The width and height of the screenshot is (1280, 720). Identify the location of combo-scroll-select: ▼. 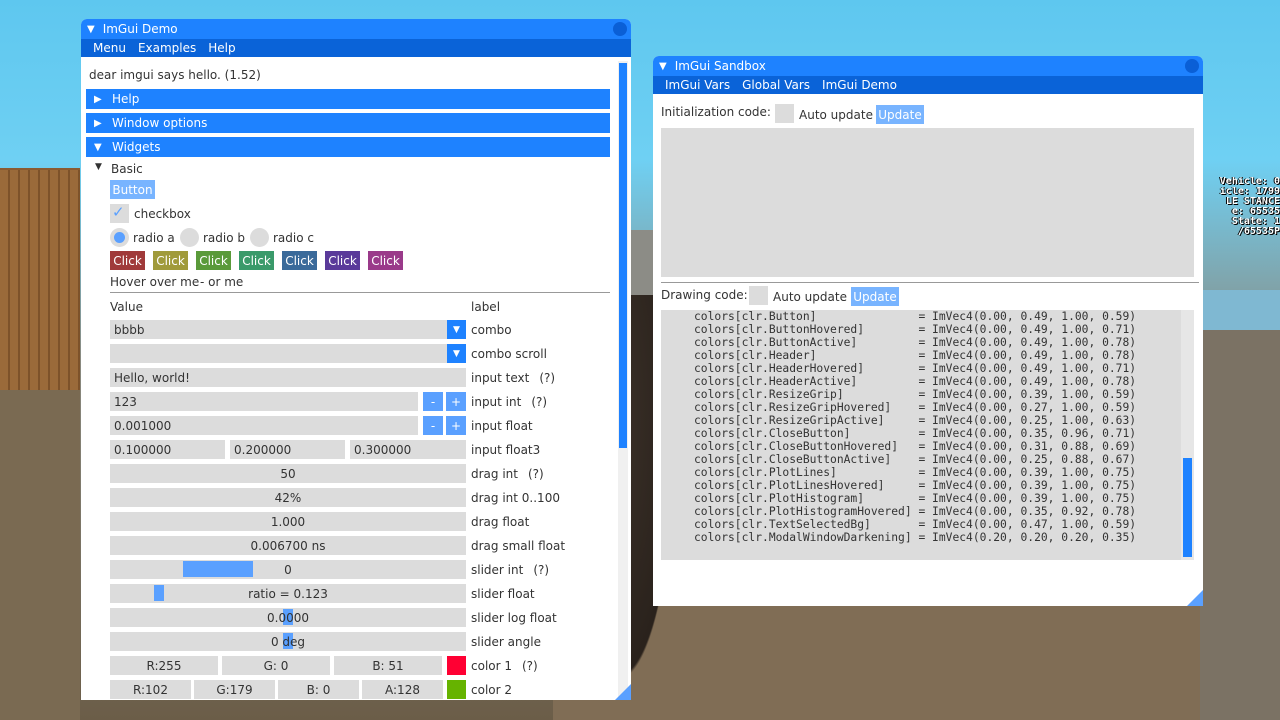
(288, 353).